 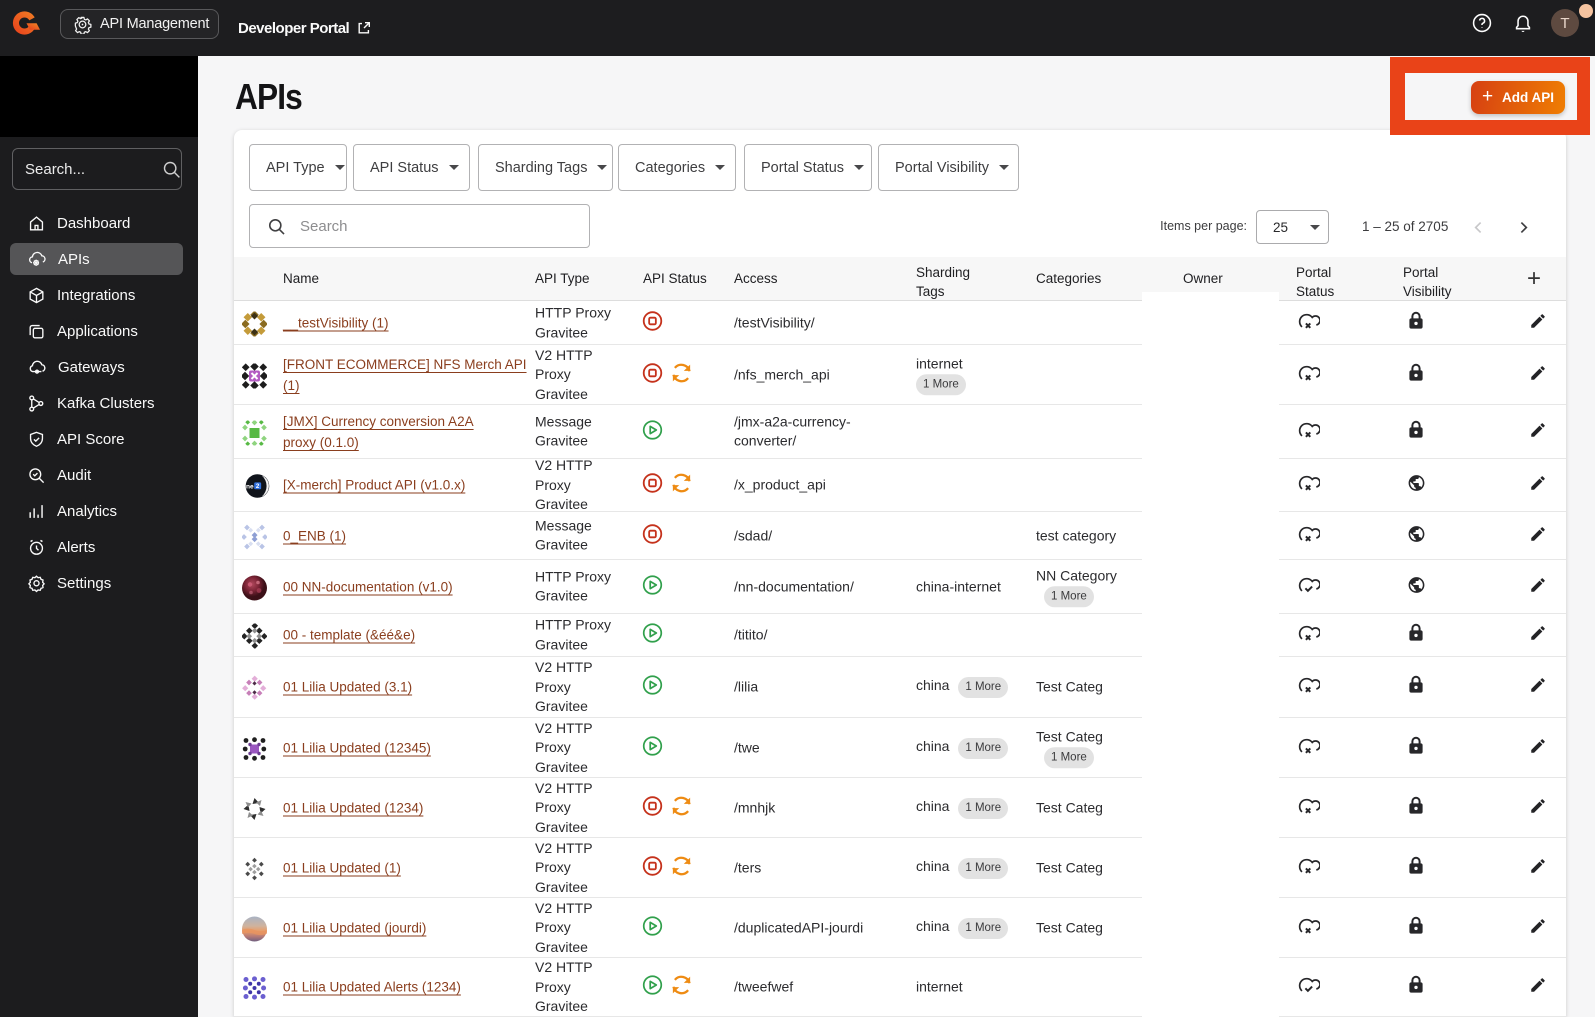 I want to click on svg-text: ine, so click(x=249, y=487).